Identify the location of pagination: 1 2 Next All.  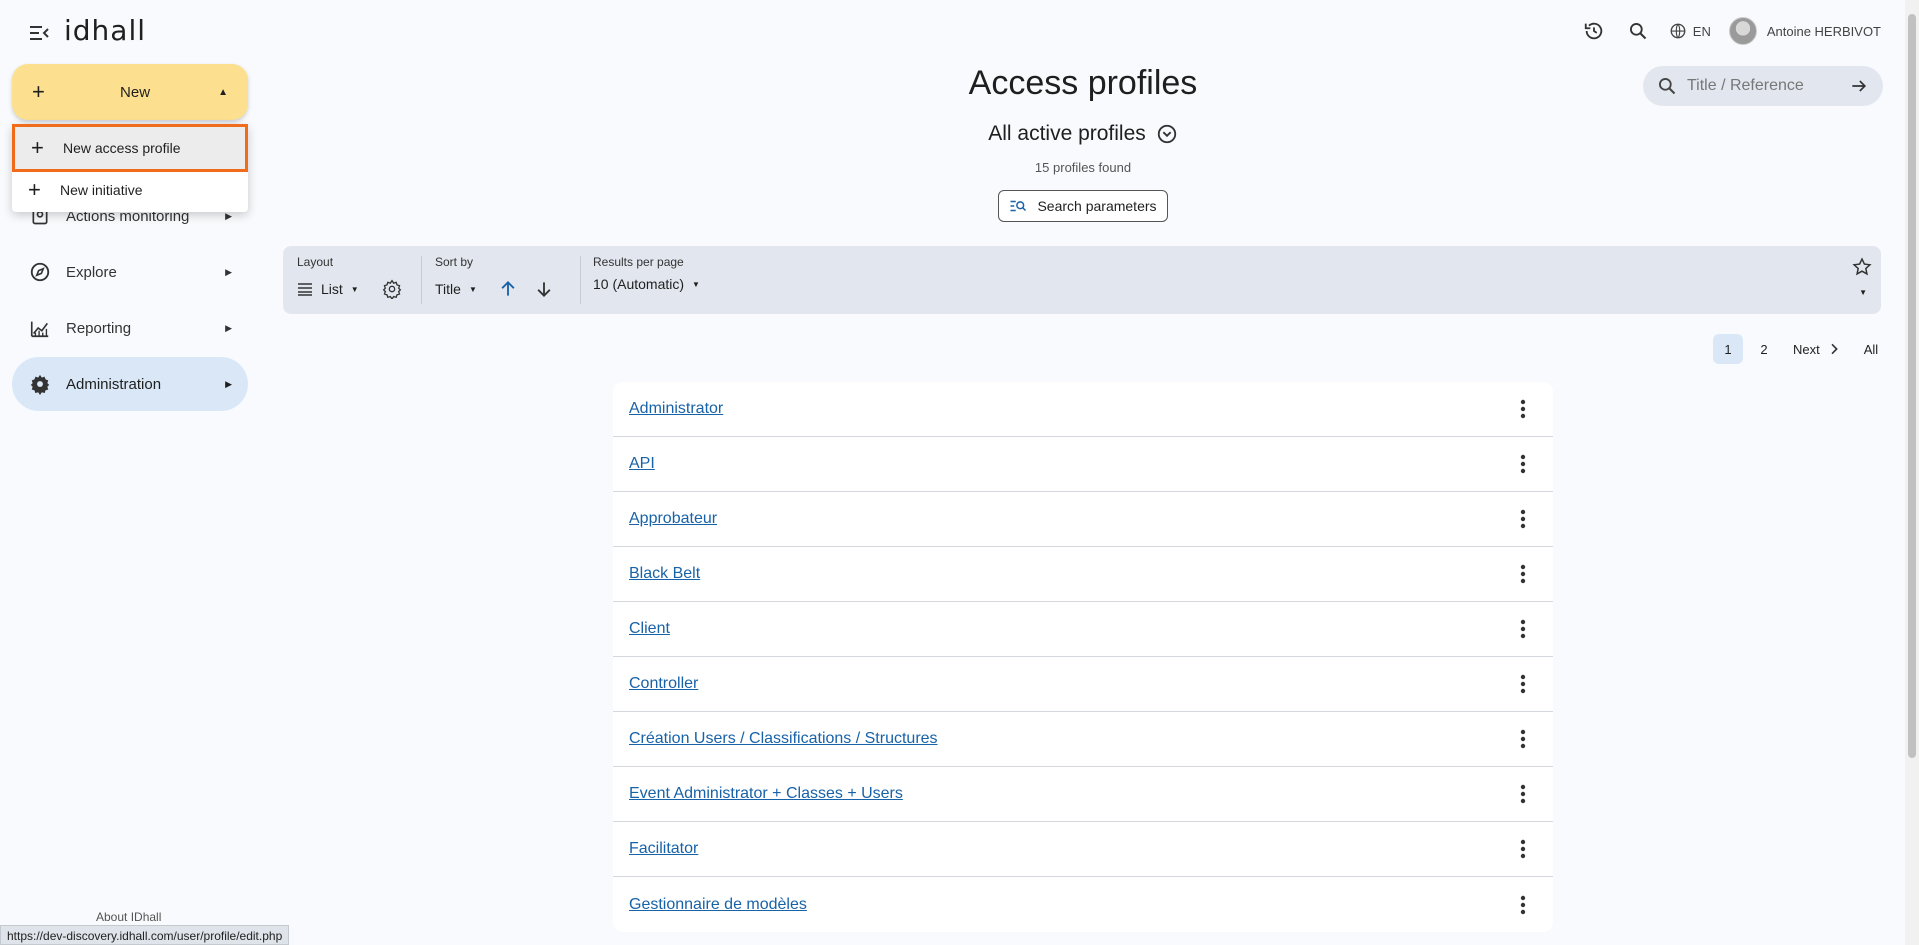
(1799, 349).